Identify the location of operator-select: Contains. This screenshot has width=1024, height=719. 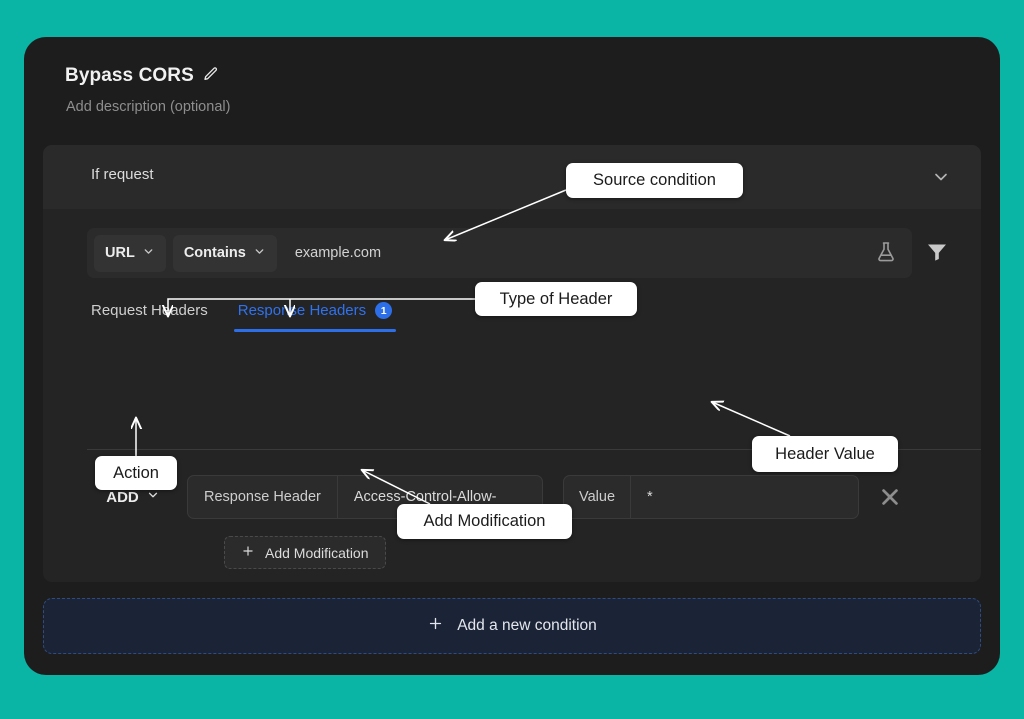
(224, 253).